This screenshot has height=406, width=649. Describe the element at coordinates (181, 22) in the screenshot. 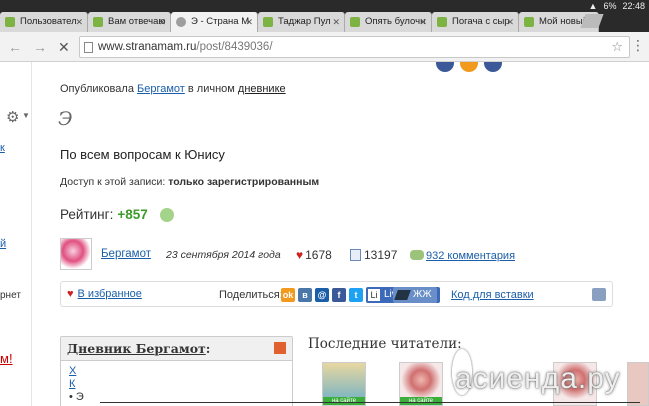

I see `loading-icon` at that location.